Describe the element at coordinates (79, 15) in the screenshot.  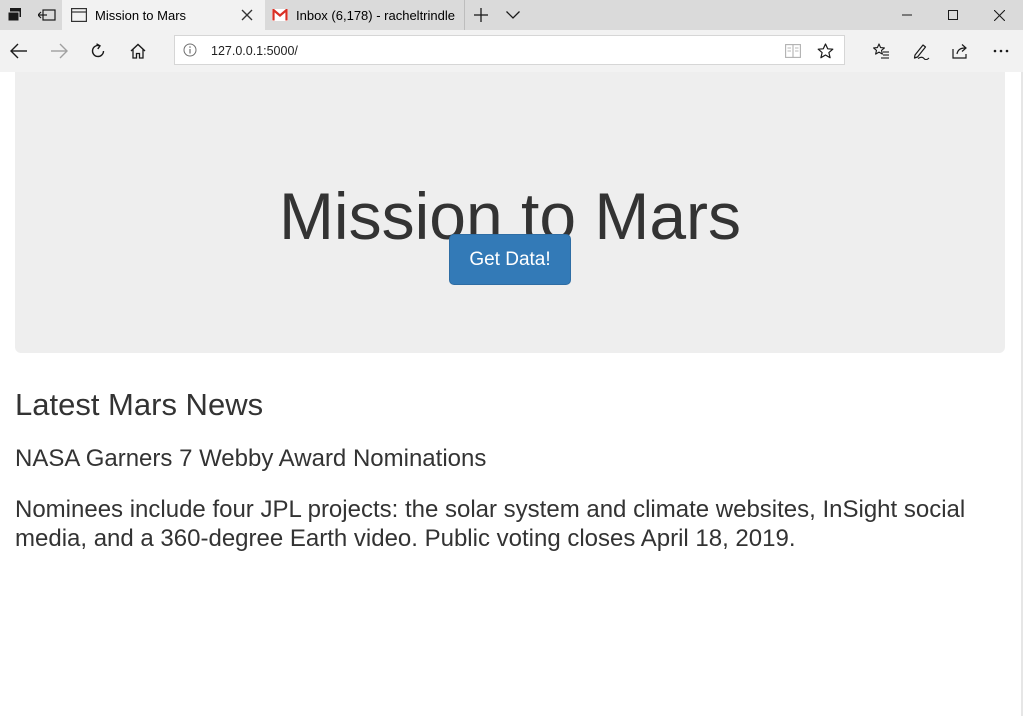
I see `page-icon` at that location.